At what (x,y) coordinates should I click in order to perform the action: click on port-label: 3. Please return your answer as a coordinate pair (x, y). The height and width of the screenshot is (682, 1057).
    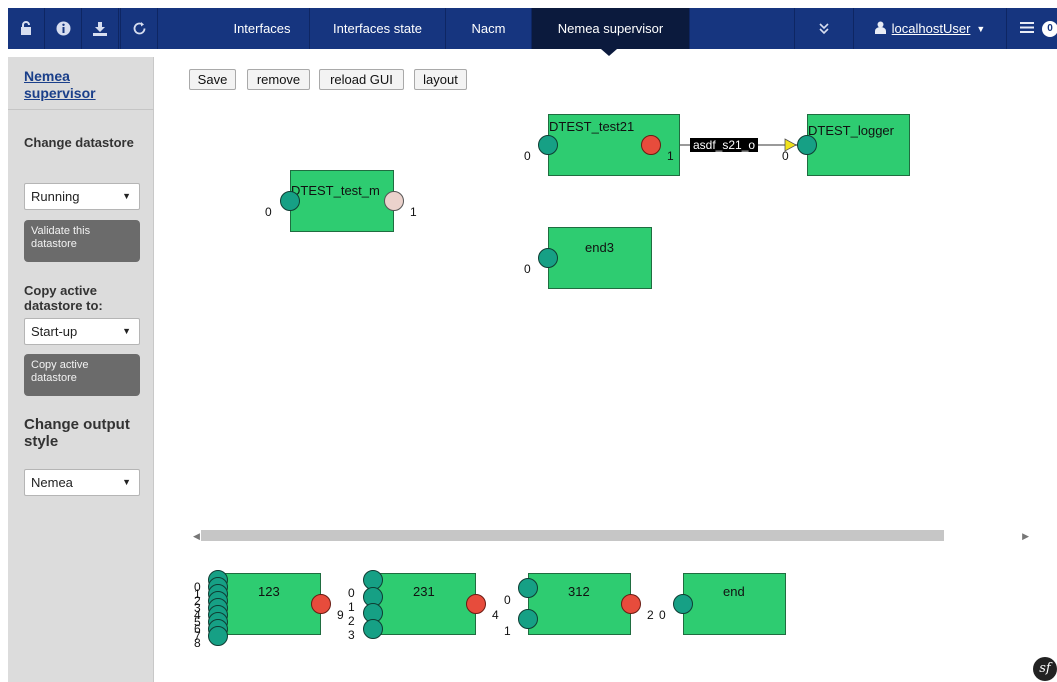
    Looking at the image, I should click on (351, 635).